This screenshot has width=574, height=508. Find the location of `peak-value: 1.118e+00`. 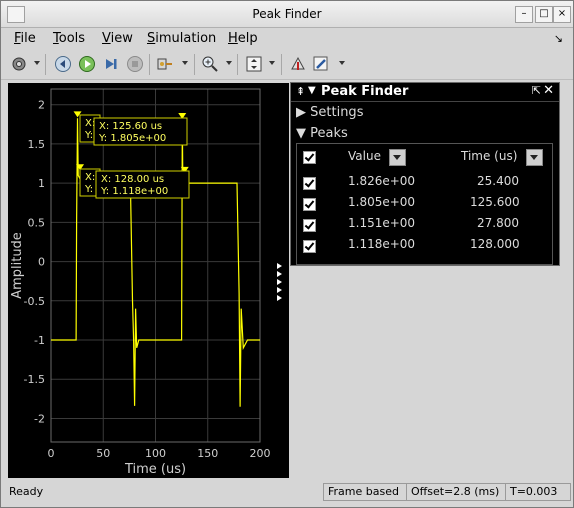

peak-value: 1.118e+00 is located at coordinates (382, 244).